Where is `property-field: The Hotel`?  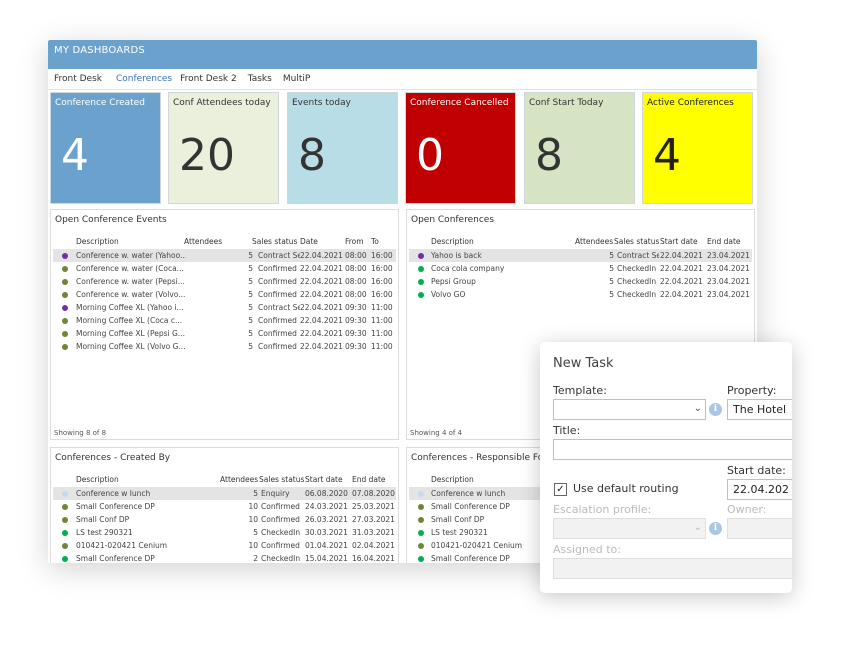
property-field: The Hotel is located at coordinates (759, 409).